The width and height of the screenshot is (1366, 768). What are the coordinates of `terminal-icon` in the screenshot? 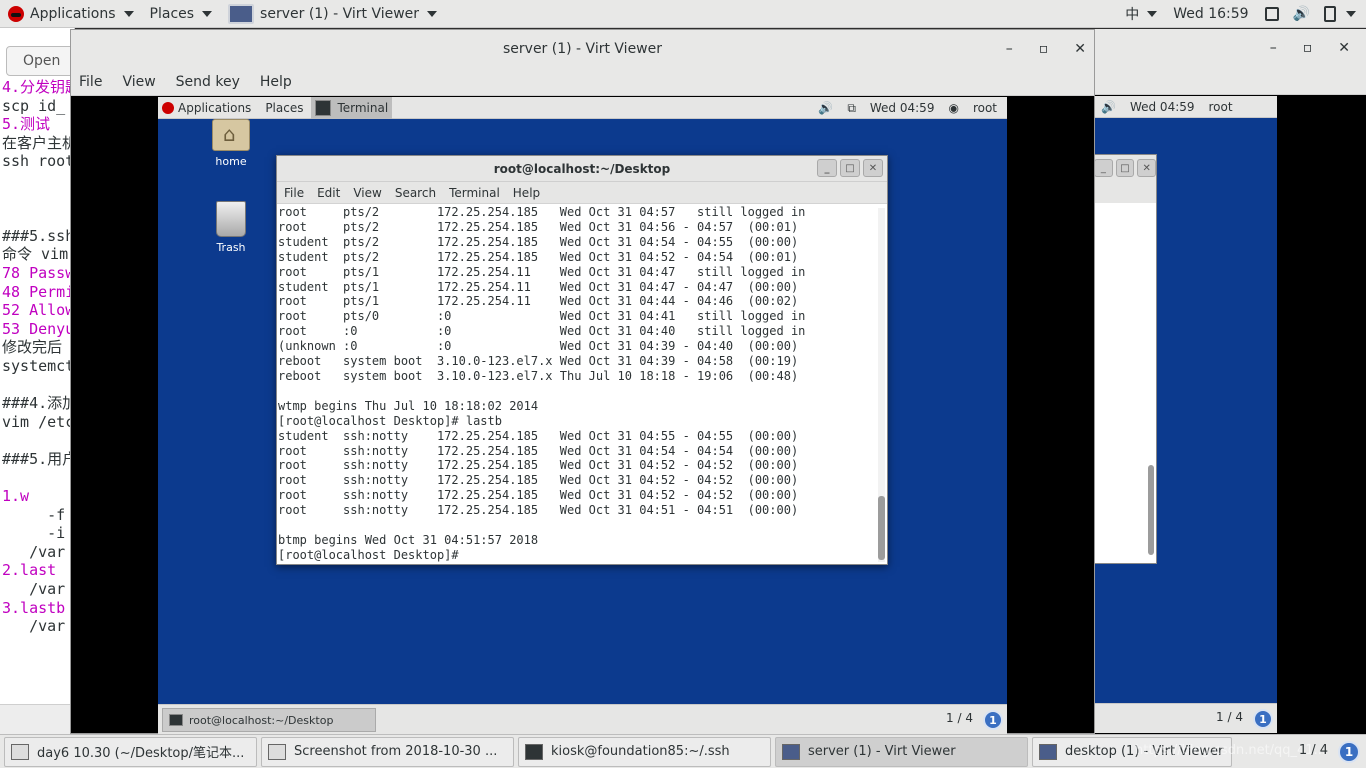 It's located at (534, 751).